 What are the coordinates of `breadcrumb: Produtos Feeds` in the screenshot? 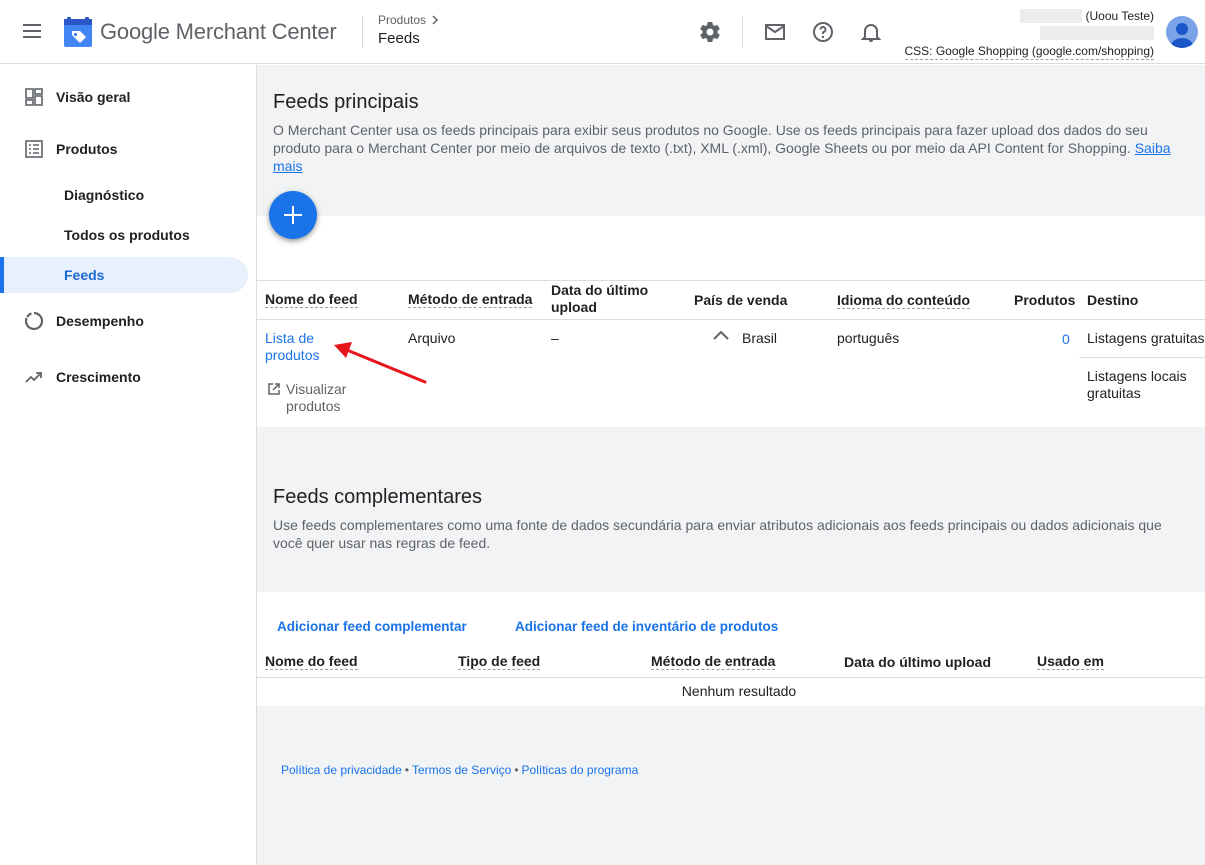 It's located at (409, 30).